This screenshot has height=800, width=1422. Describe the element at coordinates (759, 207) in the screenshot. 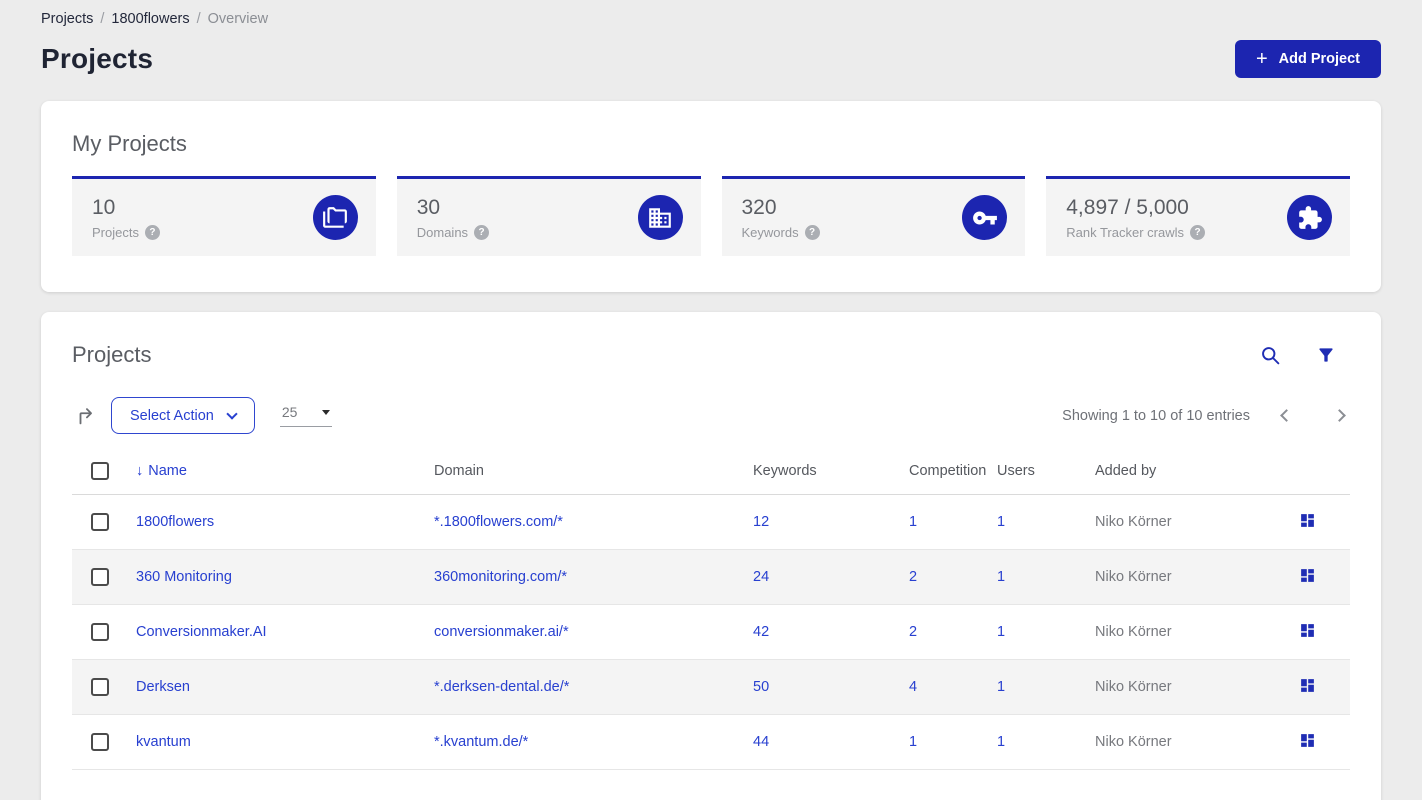

I see `stat-value: 320` at that location.